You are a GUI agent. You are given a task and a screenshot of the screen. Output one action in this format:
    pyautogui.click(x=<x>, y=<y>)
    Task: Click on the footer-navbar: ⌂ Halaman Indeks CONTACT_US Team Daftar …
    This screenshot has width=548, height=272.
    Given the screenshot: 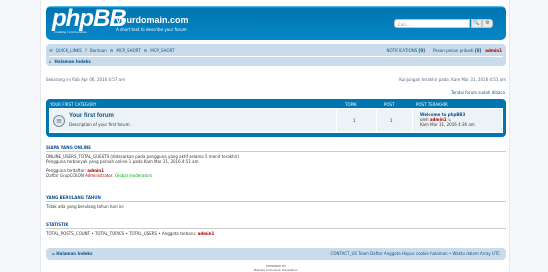 What is the action you would take?
    pyautogui.click(x=276, y=254)
    